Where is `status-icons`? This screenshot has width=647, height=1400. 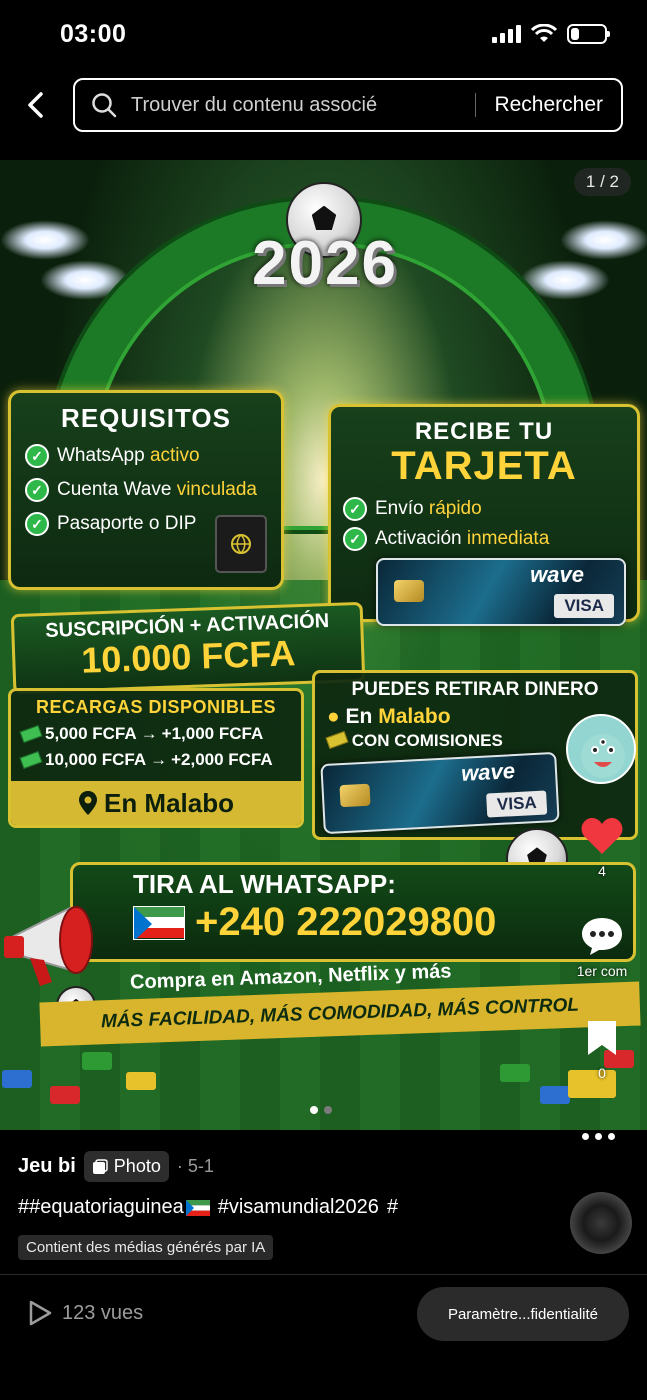
status-icons is located at coordinates (551, 34).